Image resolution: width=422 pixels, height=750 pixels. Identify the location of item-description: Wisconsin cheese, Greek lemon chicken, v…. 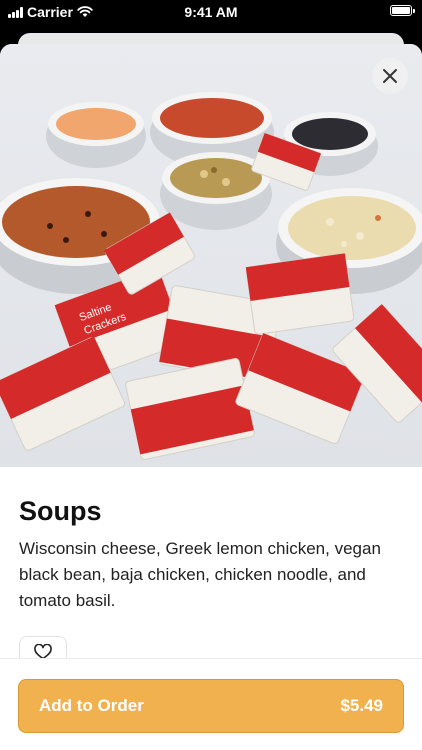
(200, 574).